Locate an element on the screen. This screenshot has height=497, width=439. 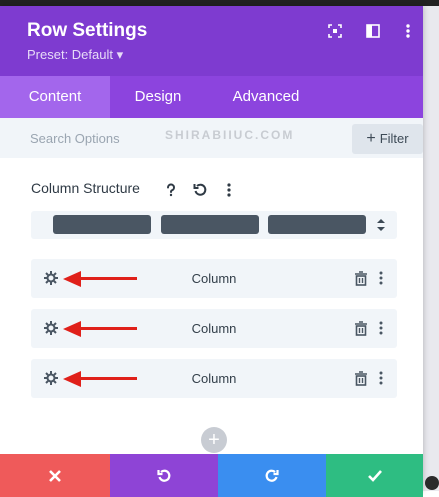
resize-handle-icon is located at coordinates (432, 483).